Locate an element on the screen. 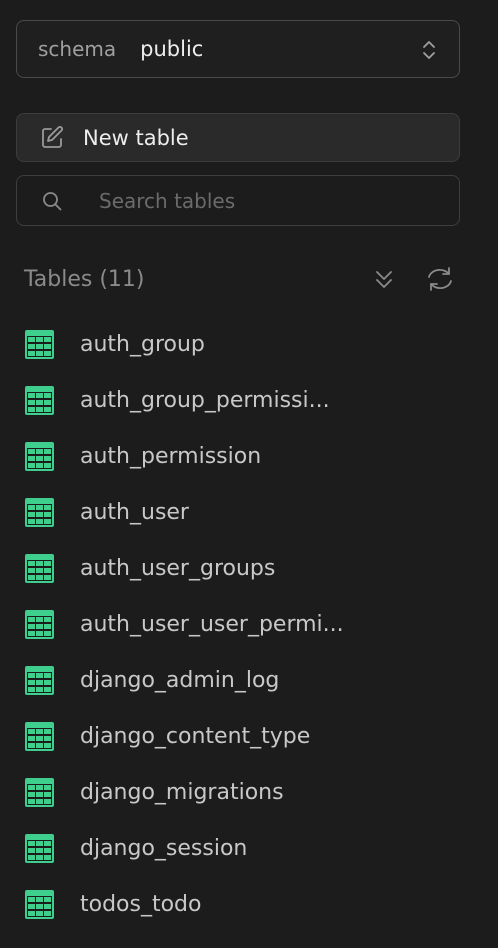 This screenshot has height=948, width=498. table-name: auth_user_groups is located at coordinates (178, 568).